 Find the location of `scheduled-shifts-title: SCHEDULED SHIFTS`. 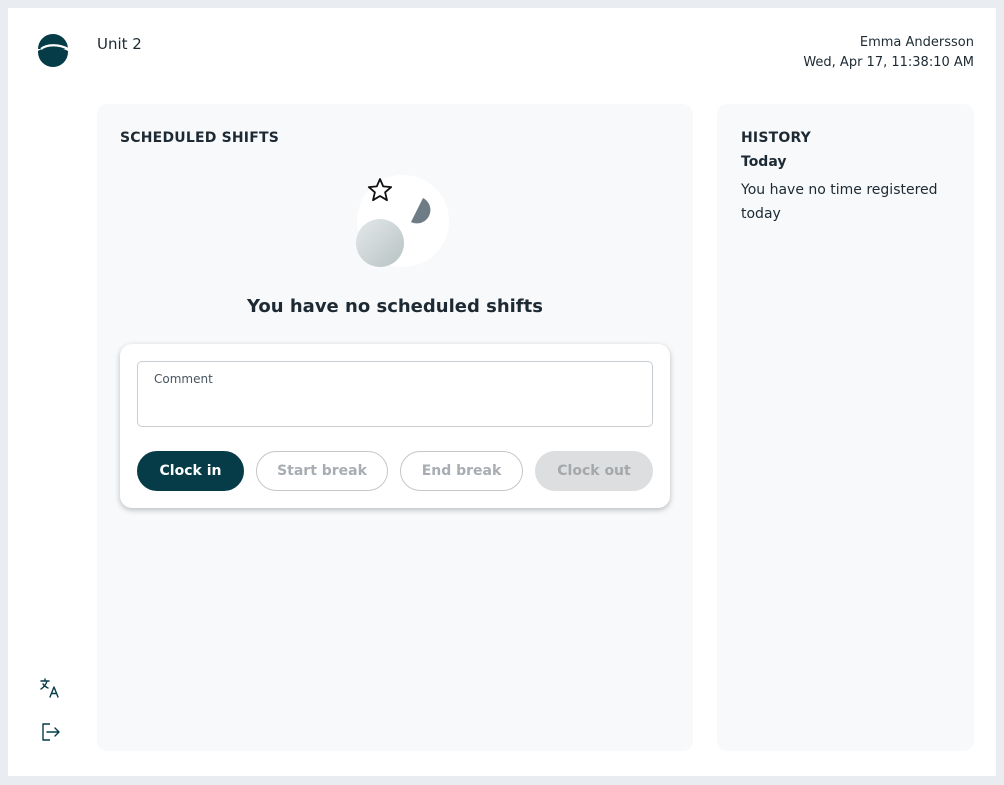

scheduled-shifts-title: SCHEDULED SHIFTS is located at coordinates (200, 138).